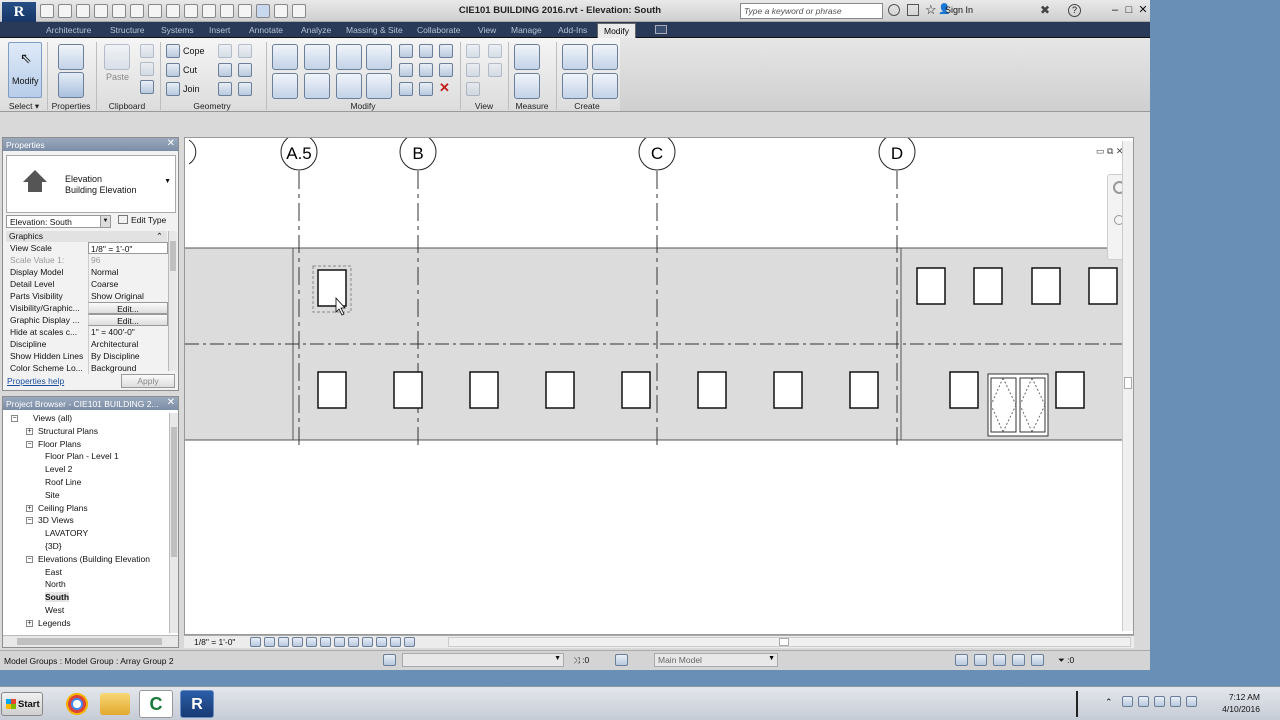 Image resolution: width=1280 pixels, height=720 pixels. What do you see at coordinates (1175, 701) in the screenshot?
I see `tray-network-icon` at bounding box center [1175, 701].